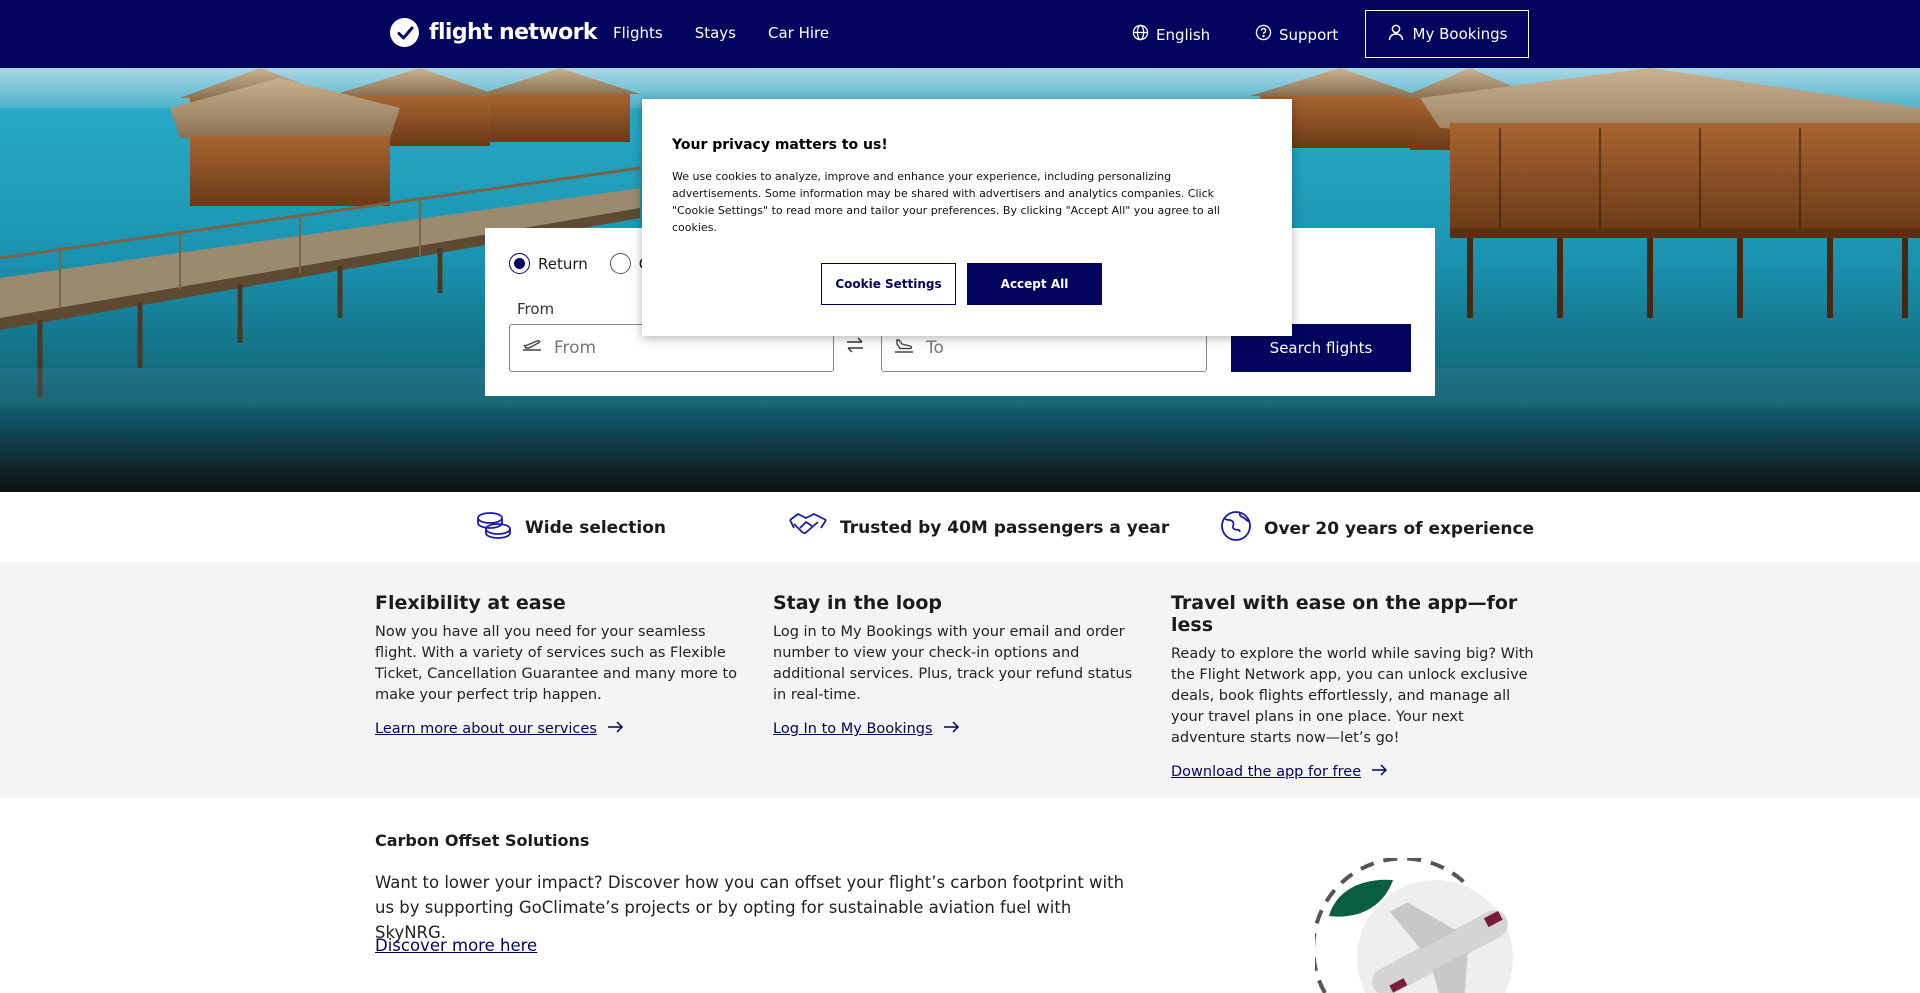 The width and height of the screenshot is (1920, 993). What do you see at coordinates (536, 309) in the screenshot?
I see `from-field-label: From` at bounding box center [536, 309].